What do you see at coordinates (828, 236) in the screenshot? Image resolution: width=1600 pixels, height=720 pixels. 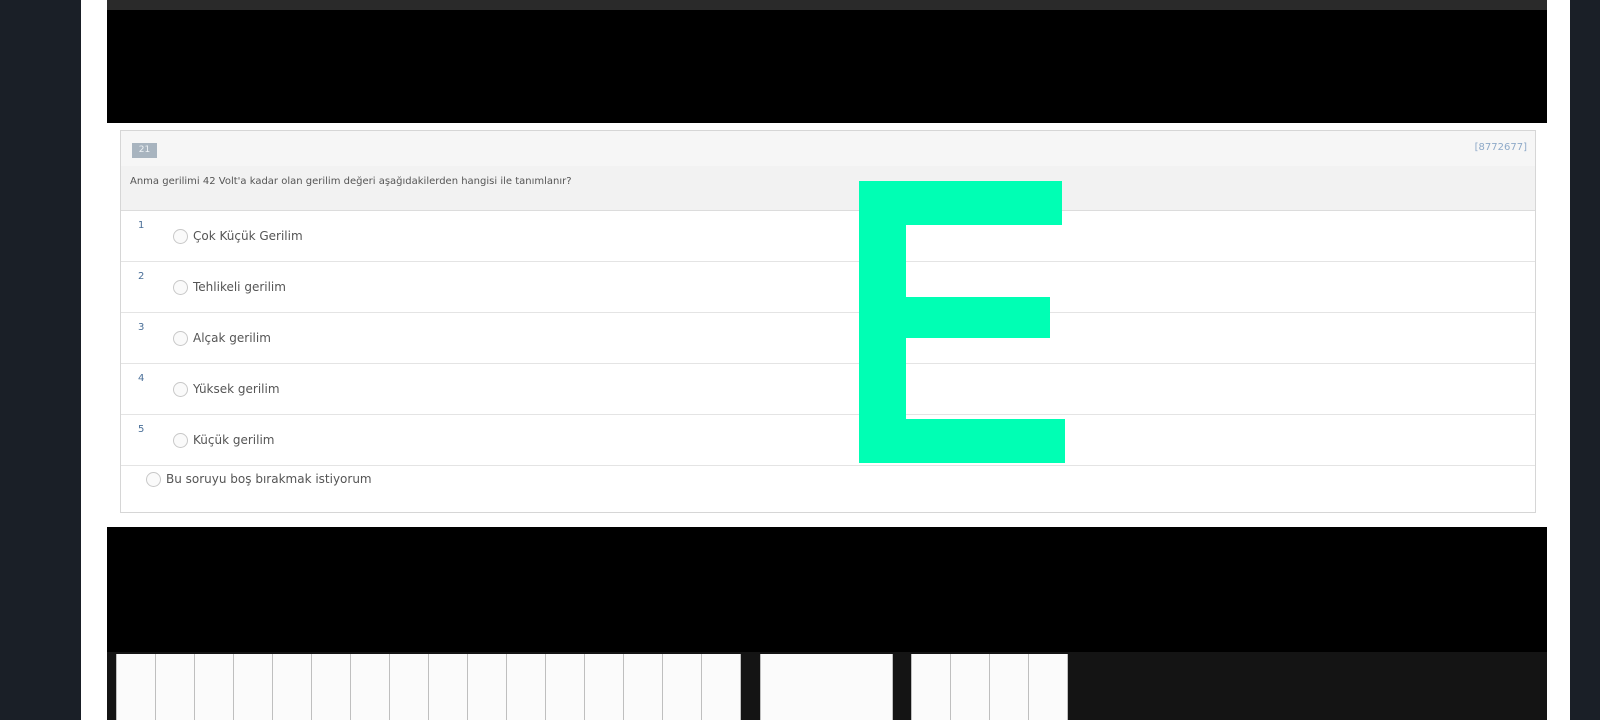 I see `answer-option-1: 1 Çok Küçük Gerilim` at bounding box center [828, 236].